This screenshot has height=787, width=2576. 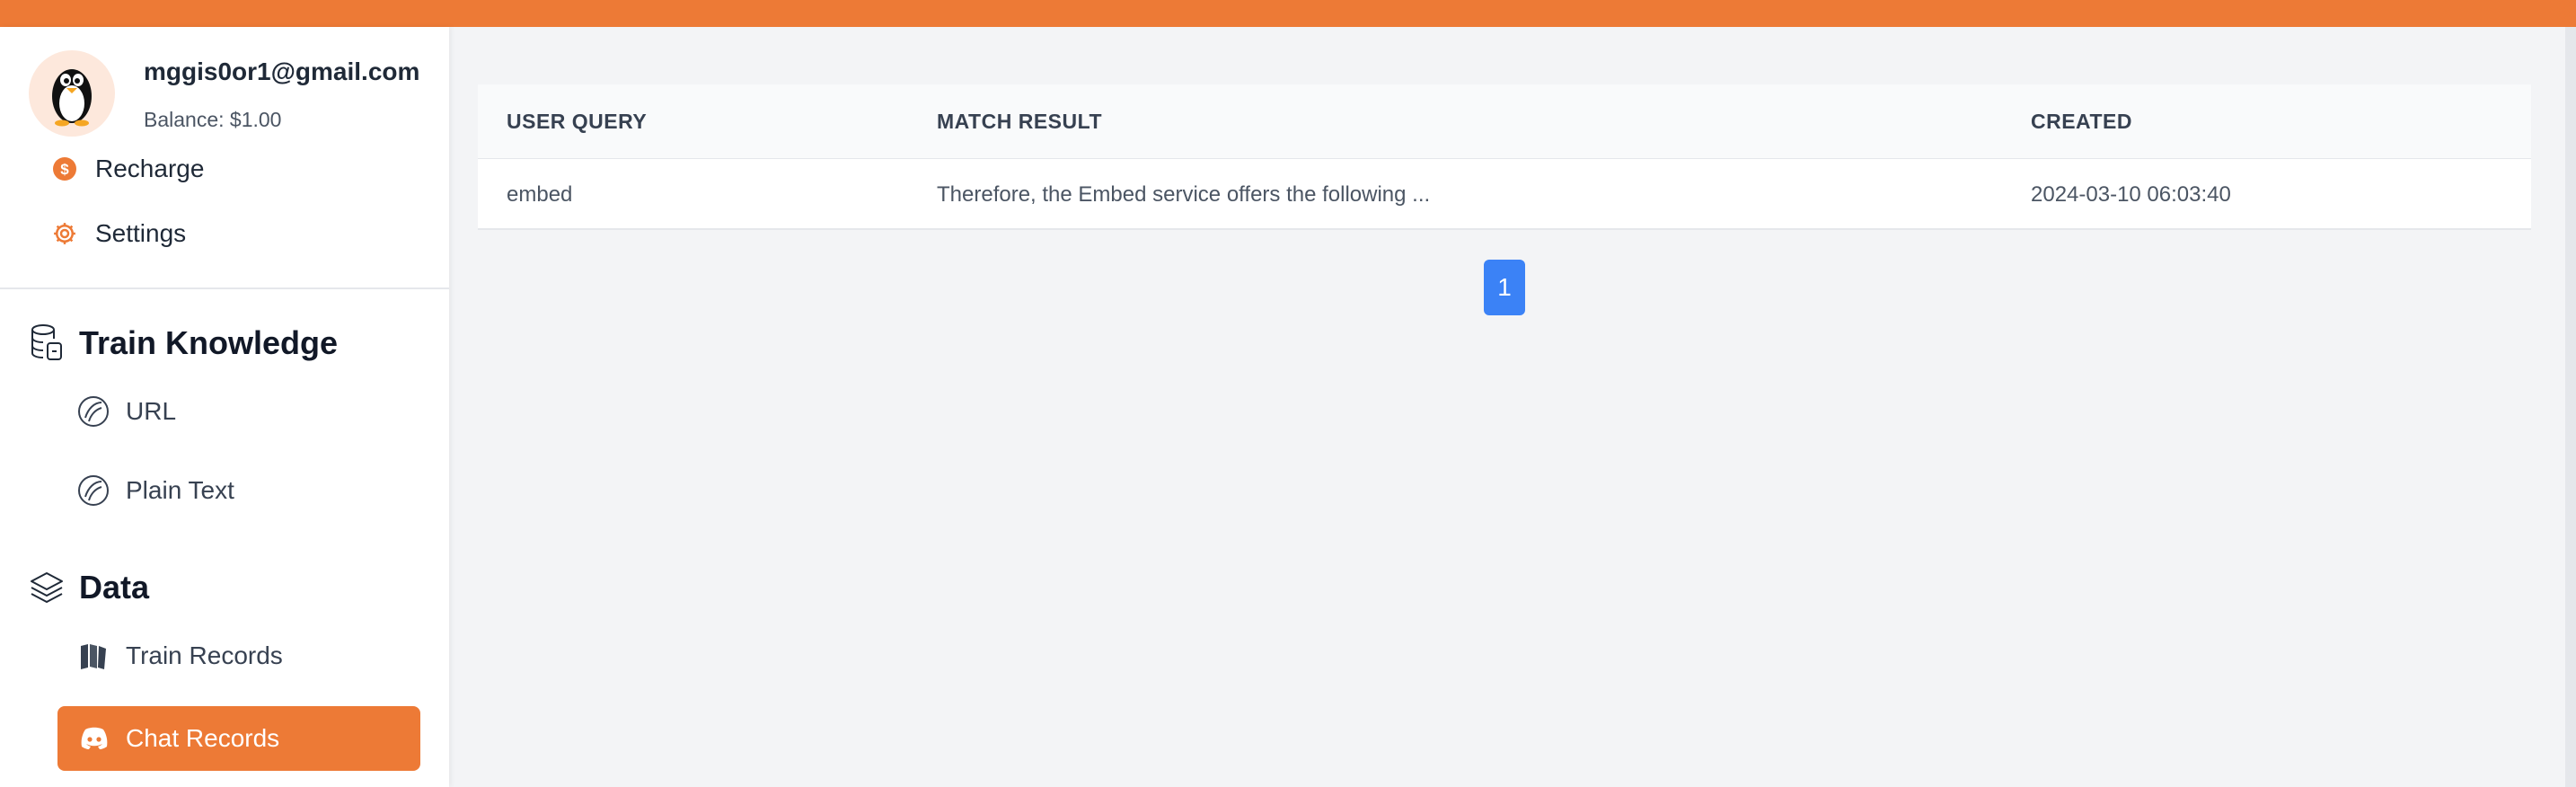 What do you see at coordinates (282, 71) in the screenshot?
I see `user-email: mggis0or1@gmail.com` at bounding box center [282, 71].